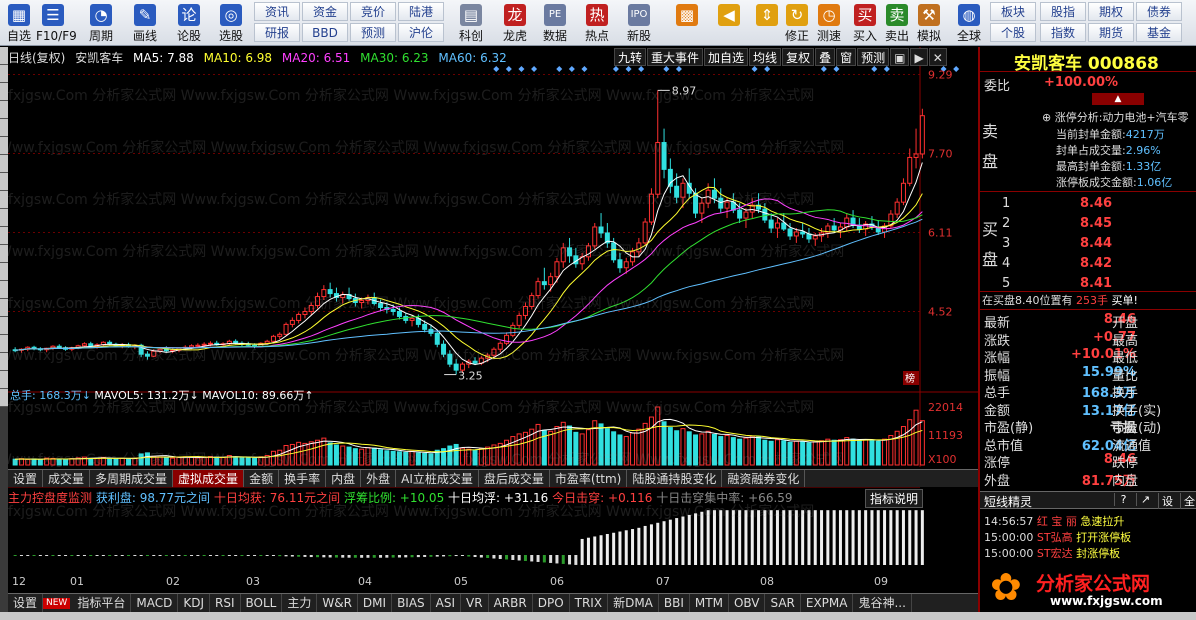  I want to click on indicator-tab: VR, so click(475, 603).